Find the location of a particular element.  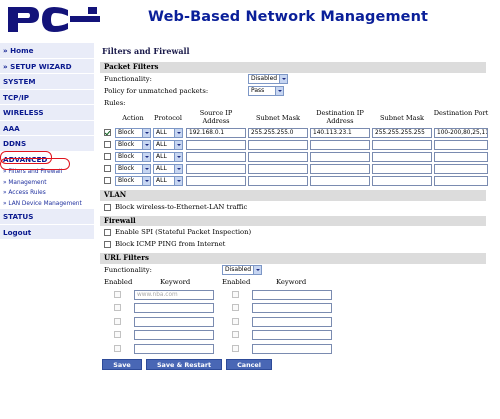

url-functionality-select: Disabled is located at coordinates (242, 269).